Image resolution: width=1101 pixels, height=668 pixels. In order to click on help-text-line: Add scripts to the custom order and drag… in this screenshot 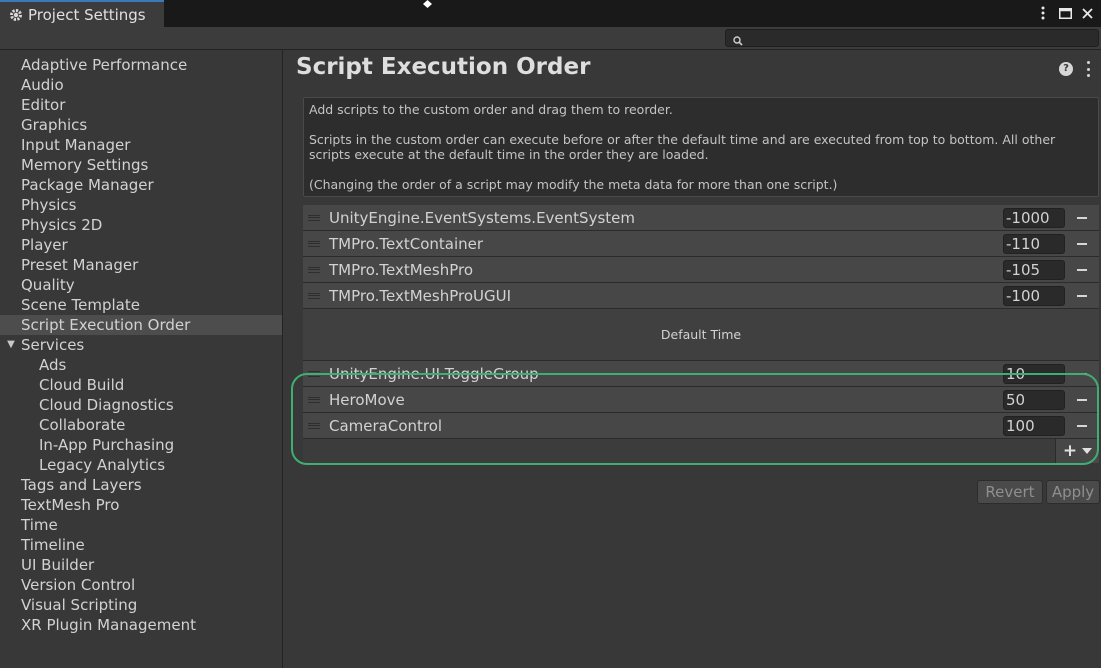, I will do `click(491, 109)`.